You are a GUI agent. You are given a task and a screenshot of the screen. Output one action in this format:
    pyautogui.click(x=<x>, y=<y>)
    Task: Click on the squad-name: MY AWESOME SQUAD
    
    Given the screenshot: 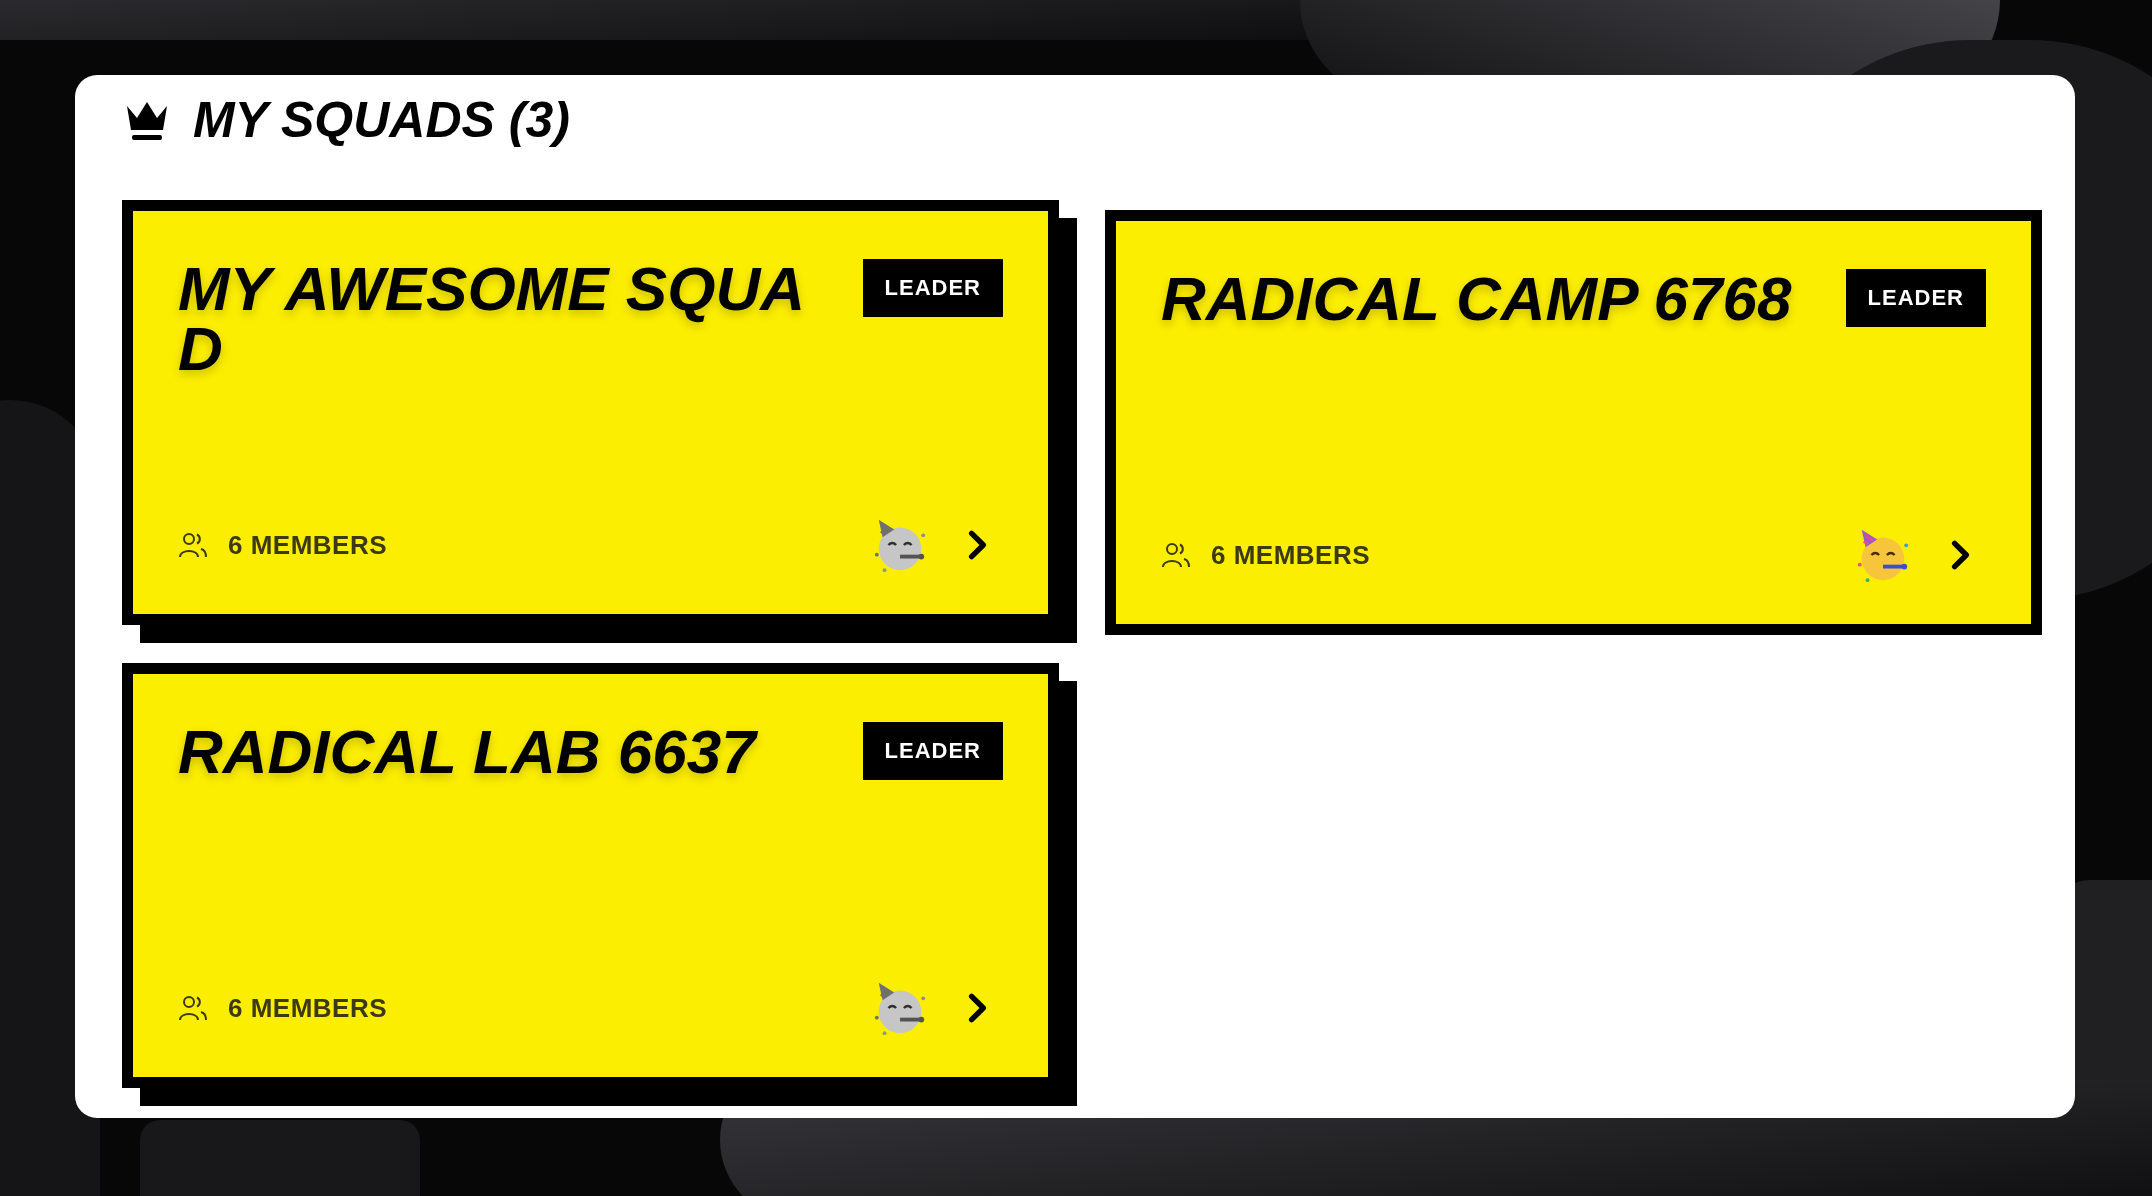 What is the action you would take?
    pyautogui.click(x=492, y=319)
    